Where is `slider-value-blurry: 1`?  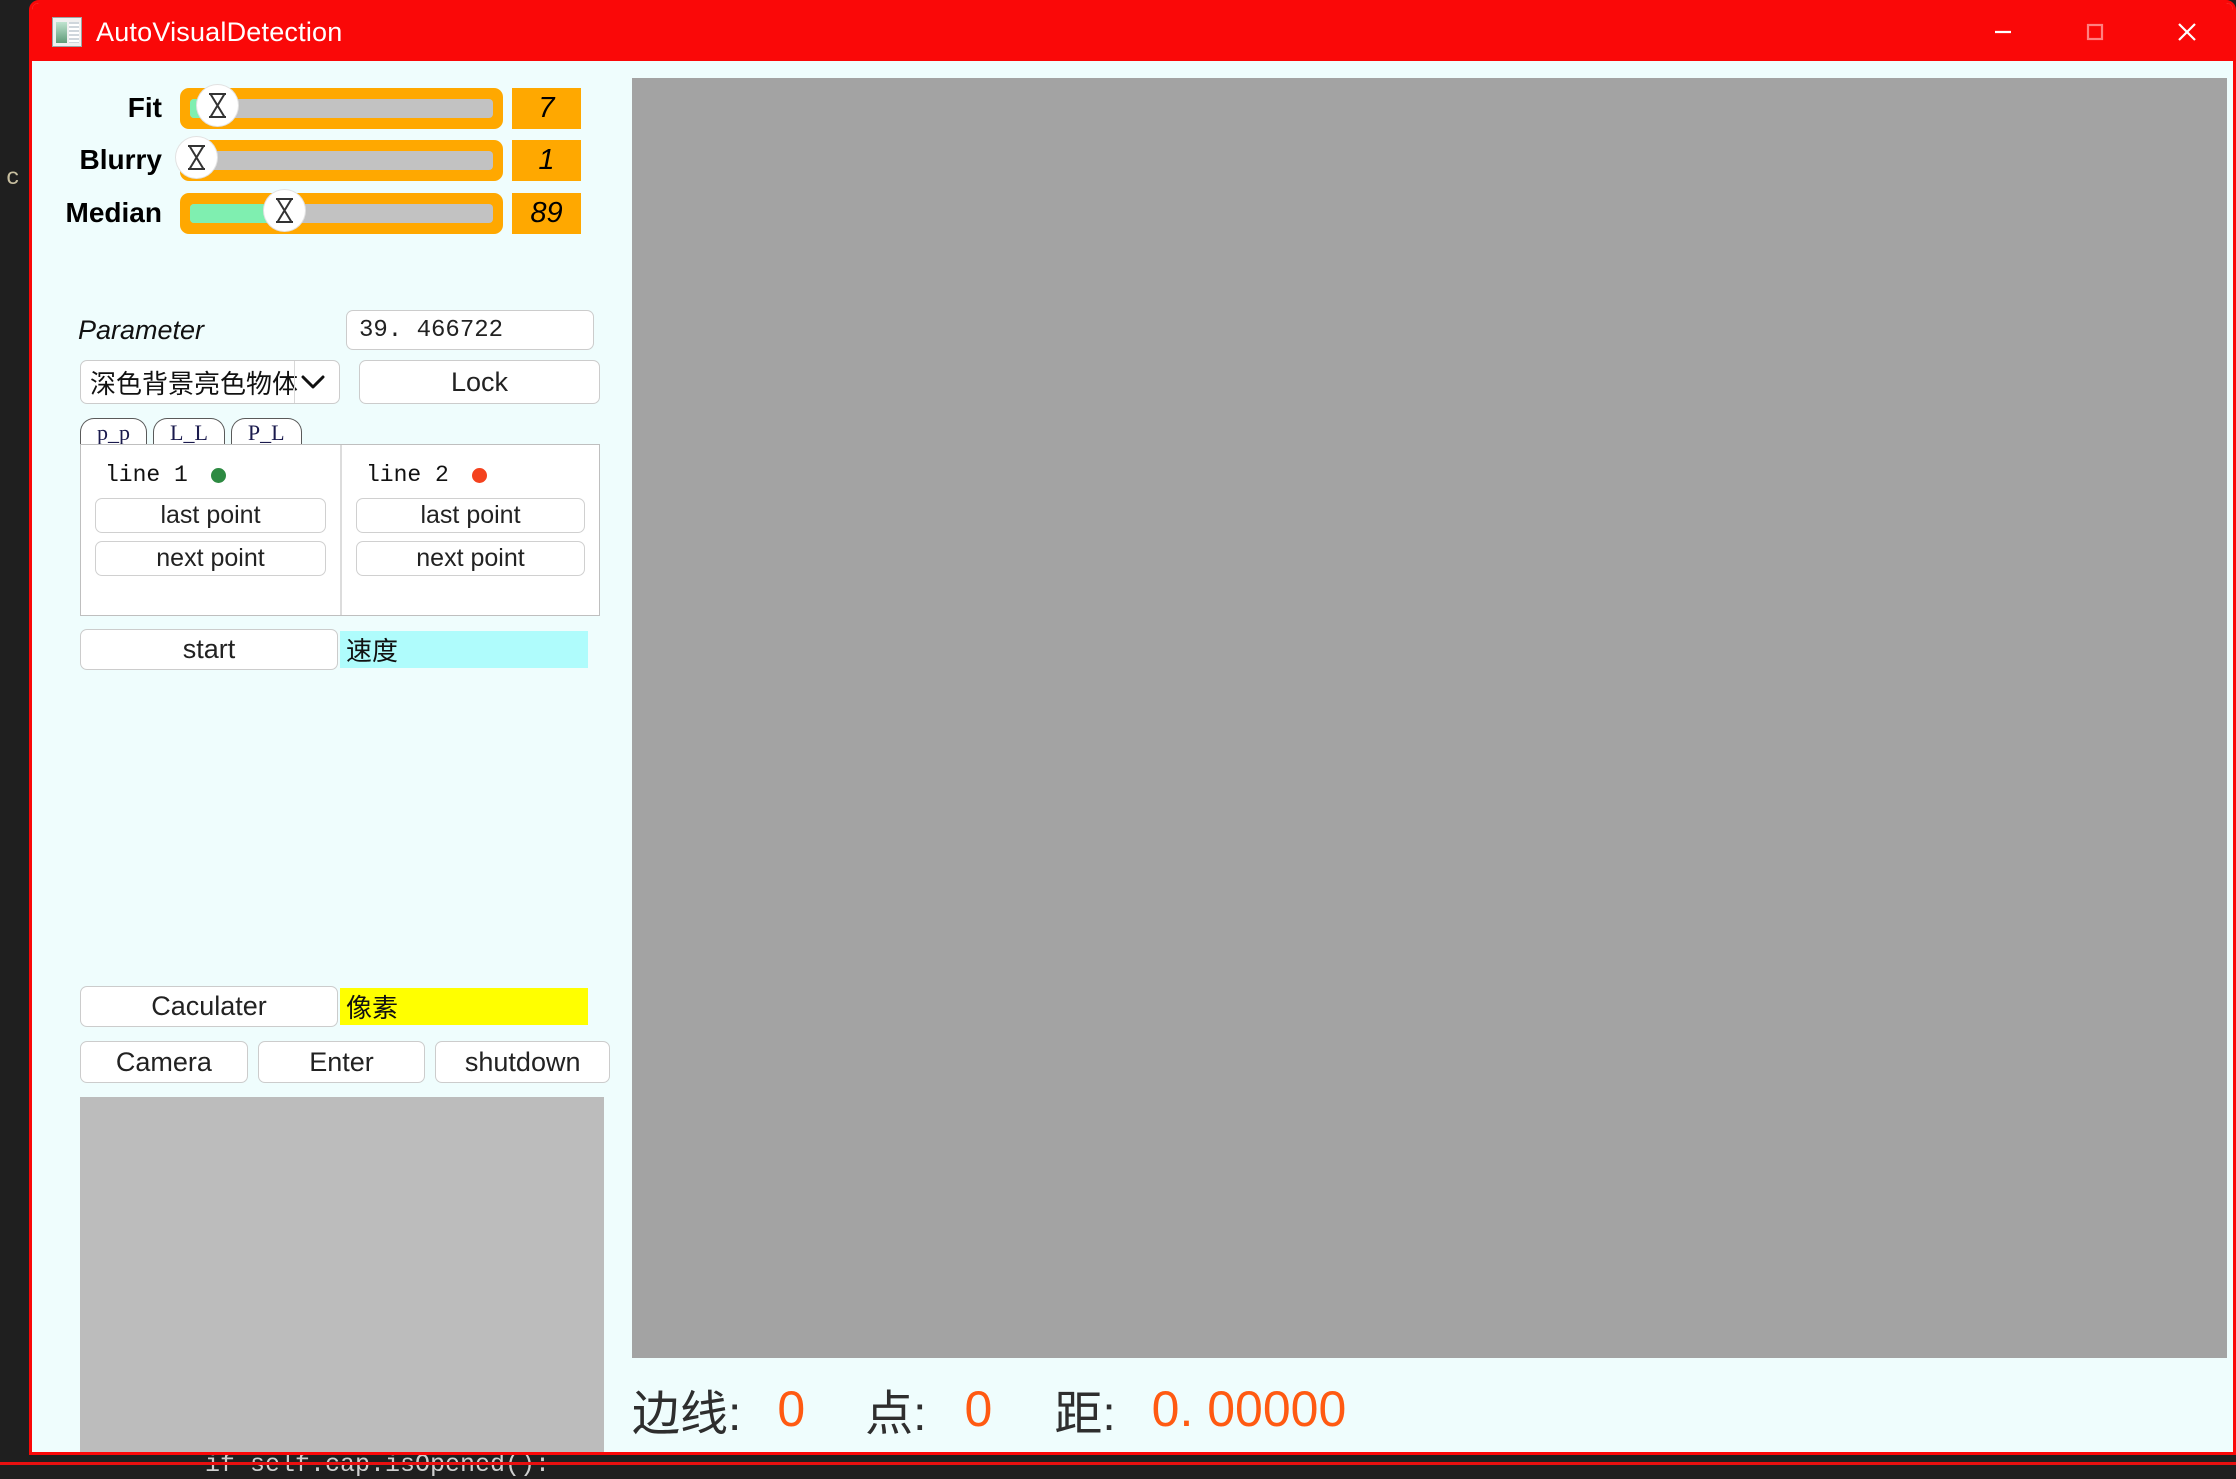 slider-value-blurry: 1 is located at coordinates (546, 160).